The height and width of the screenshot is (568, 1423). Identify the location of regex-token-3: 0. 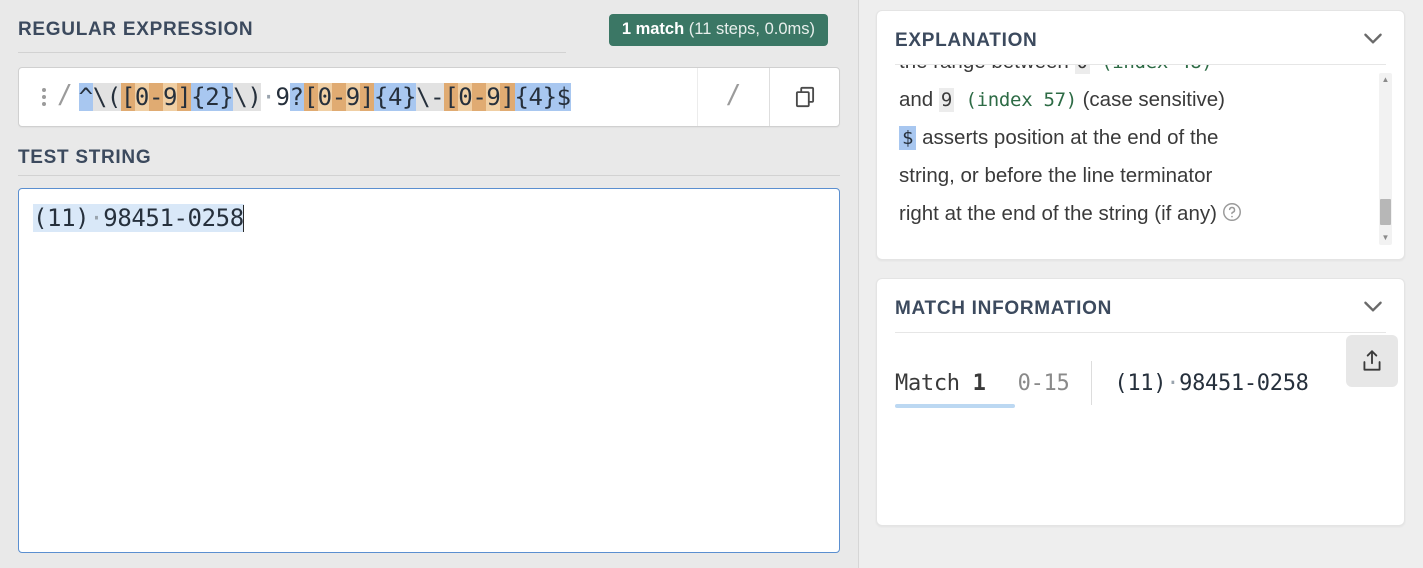
(141, 97).